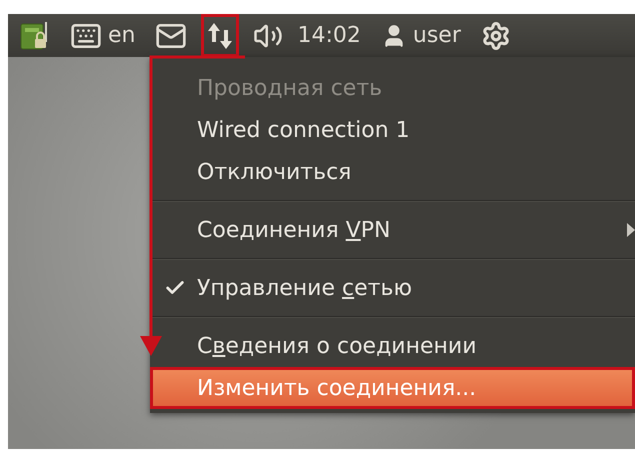 Image resolution: width=635 pixels, height=463 pixels. Describe the element at coordinates (122, 35) in the screenshot. I see `keyboard-layout: en` at that location.